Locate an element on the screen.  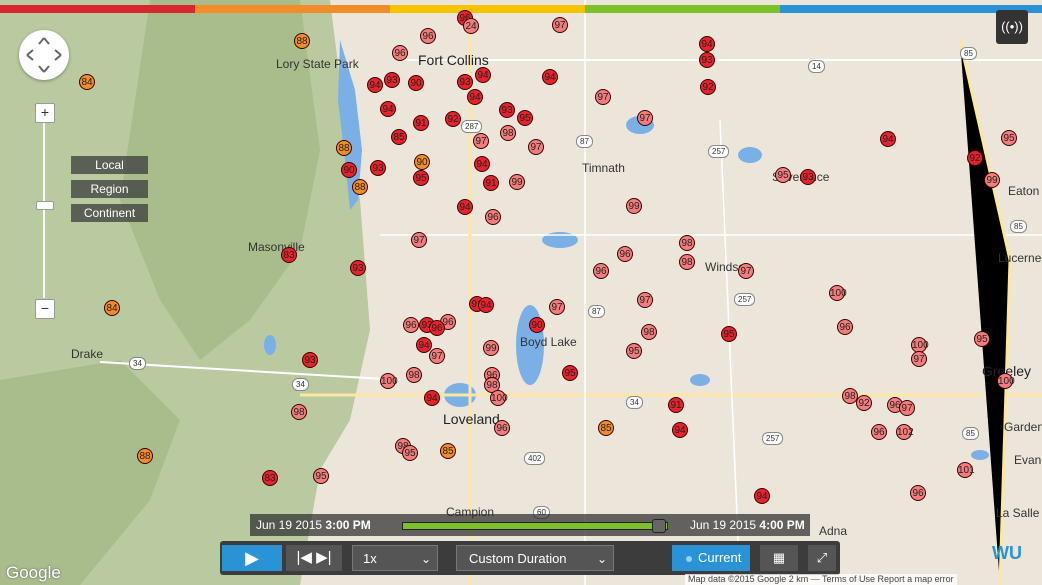
speed-select: 1x ⌄ is located at coordinates (395, 558).